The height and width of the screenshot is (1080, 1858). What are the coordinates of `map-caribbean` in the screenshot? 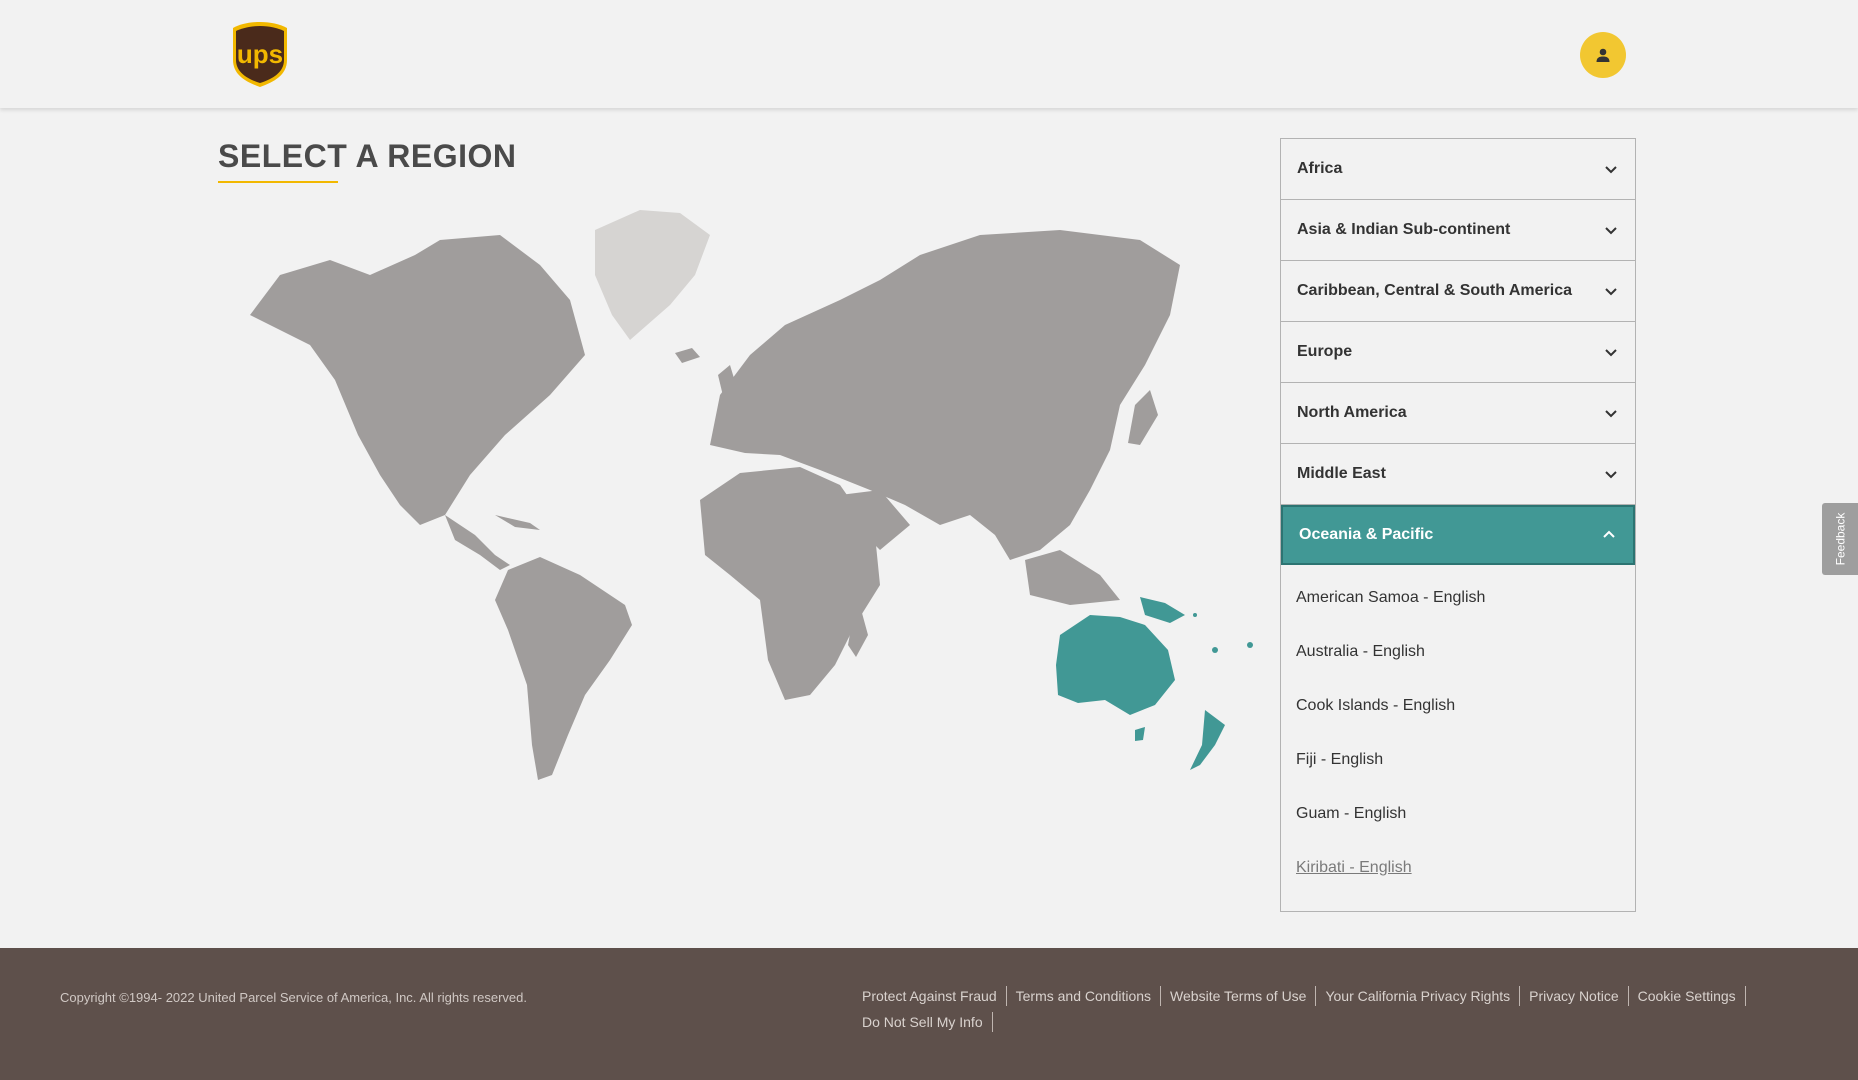 It's located at (517, 522).